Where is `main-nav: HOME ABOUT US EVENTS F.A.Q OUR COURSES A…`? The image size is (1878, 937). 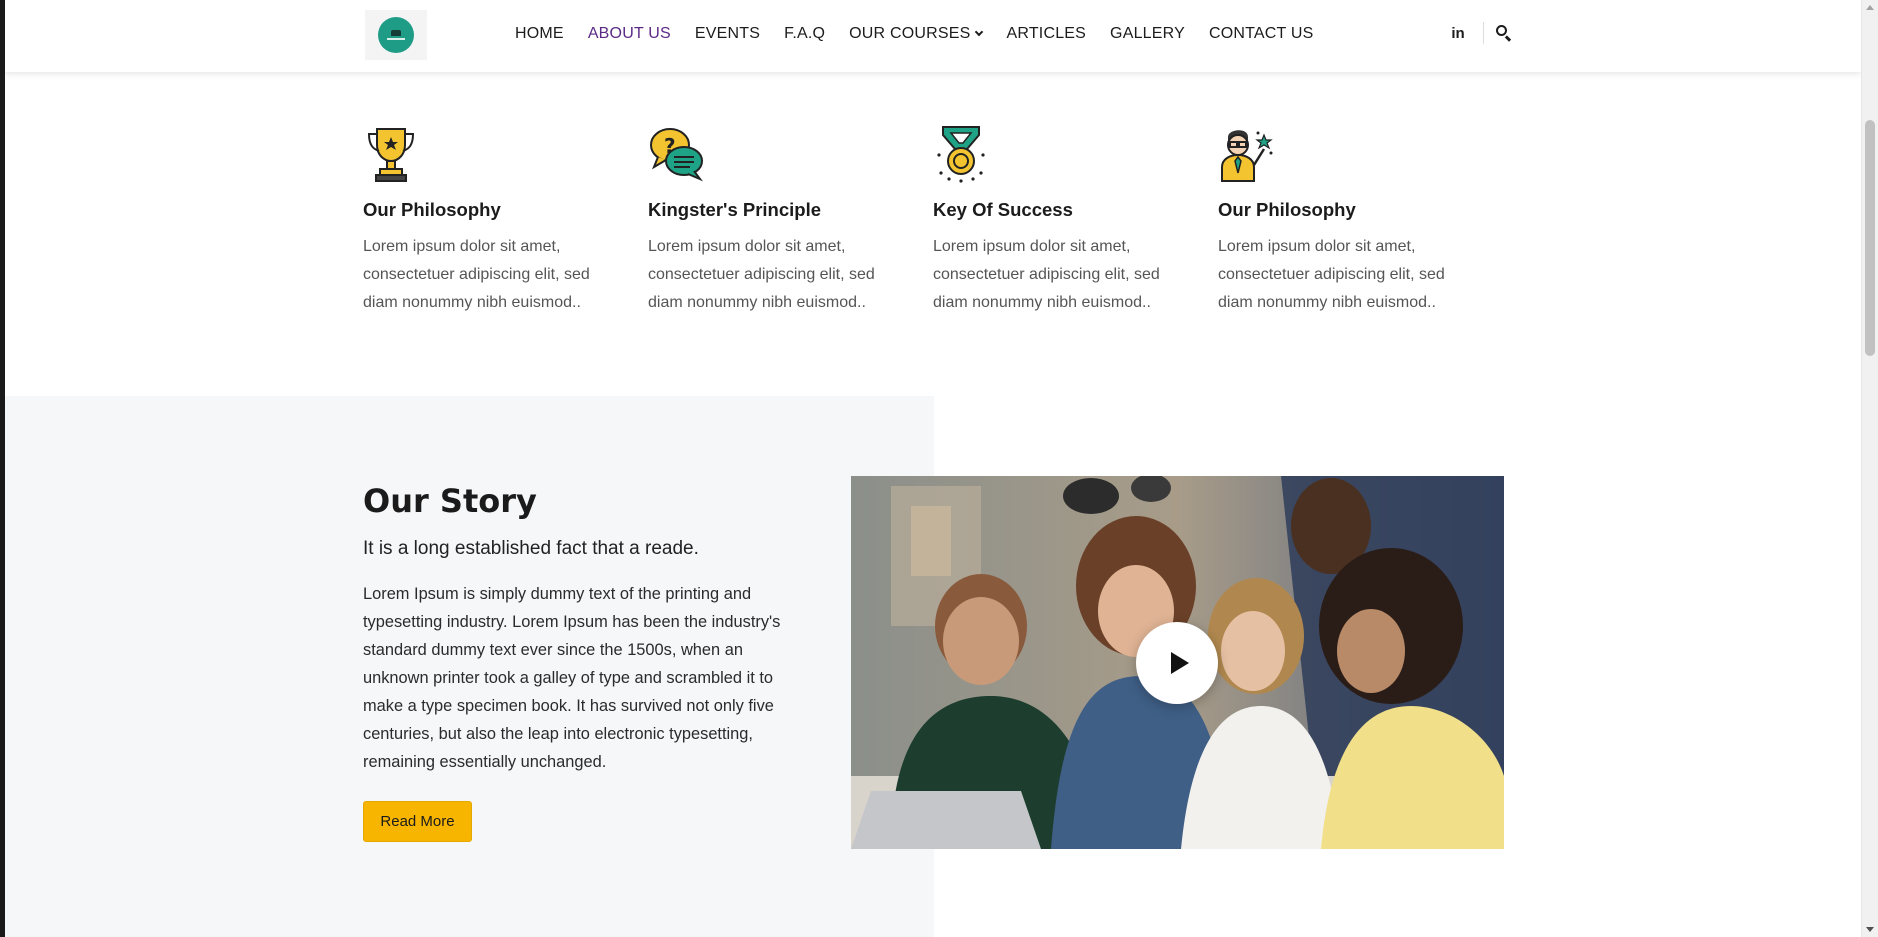 main-nav: HOME ABOUT US EVENTS F.A.Q OUR COURSES A… is located at coordinates (926, 34).